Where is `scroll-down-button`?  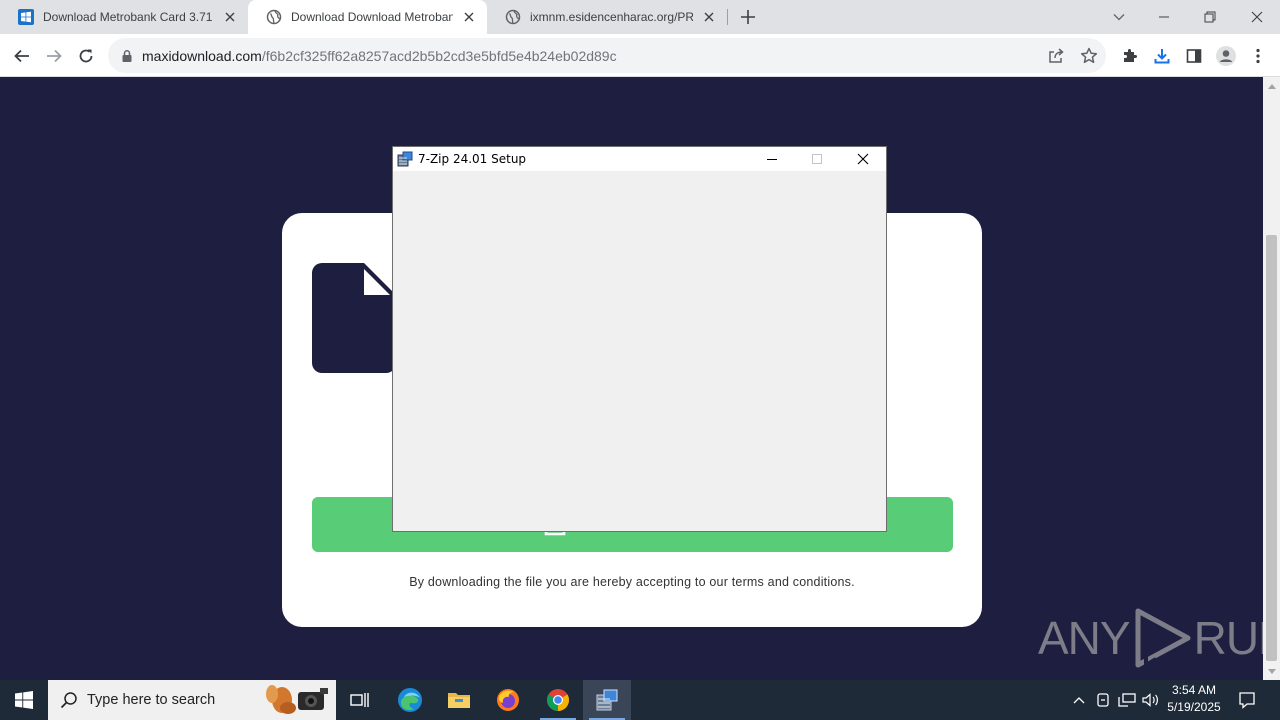
scroll-down-button is located at coordinates (1271, 671).